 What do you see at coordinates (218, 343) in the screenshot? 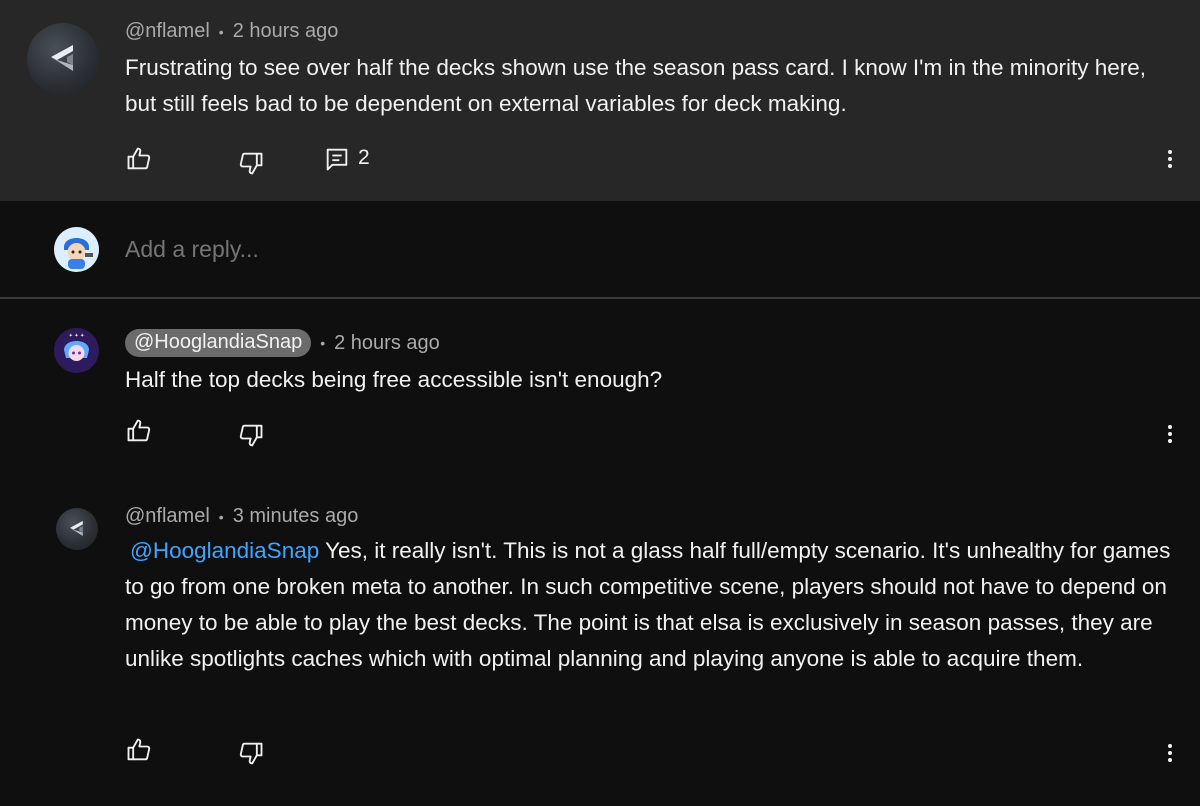
I see `comment-author-chip: @HooglandiaSnap` at bounding box center [218, 343].